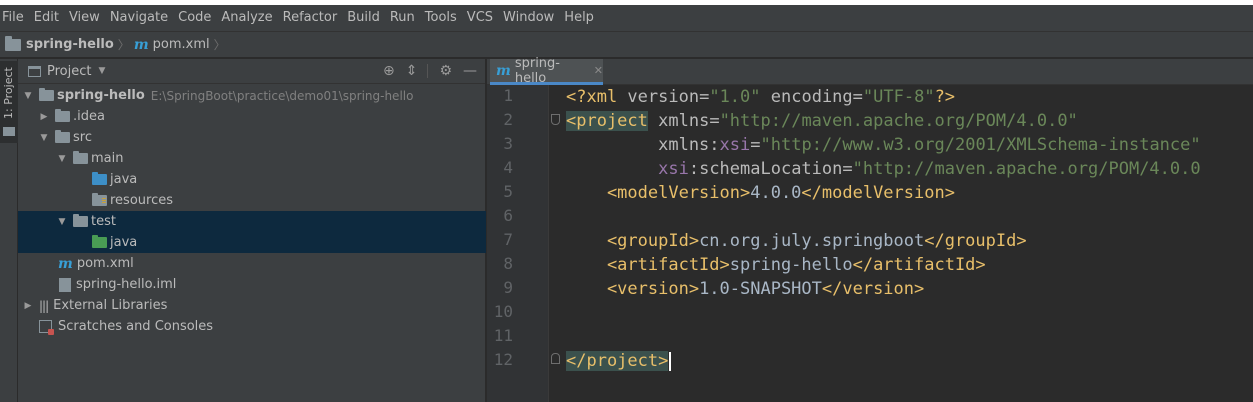 The image size is (1253, 402). What do you see at coordinates (445, 71) in the screenshot?
I see `gear-icon: ⚙` at bounding box center [445, 71].